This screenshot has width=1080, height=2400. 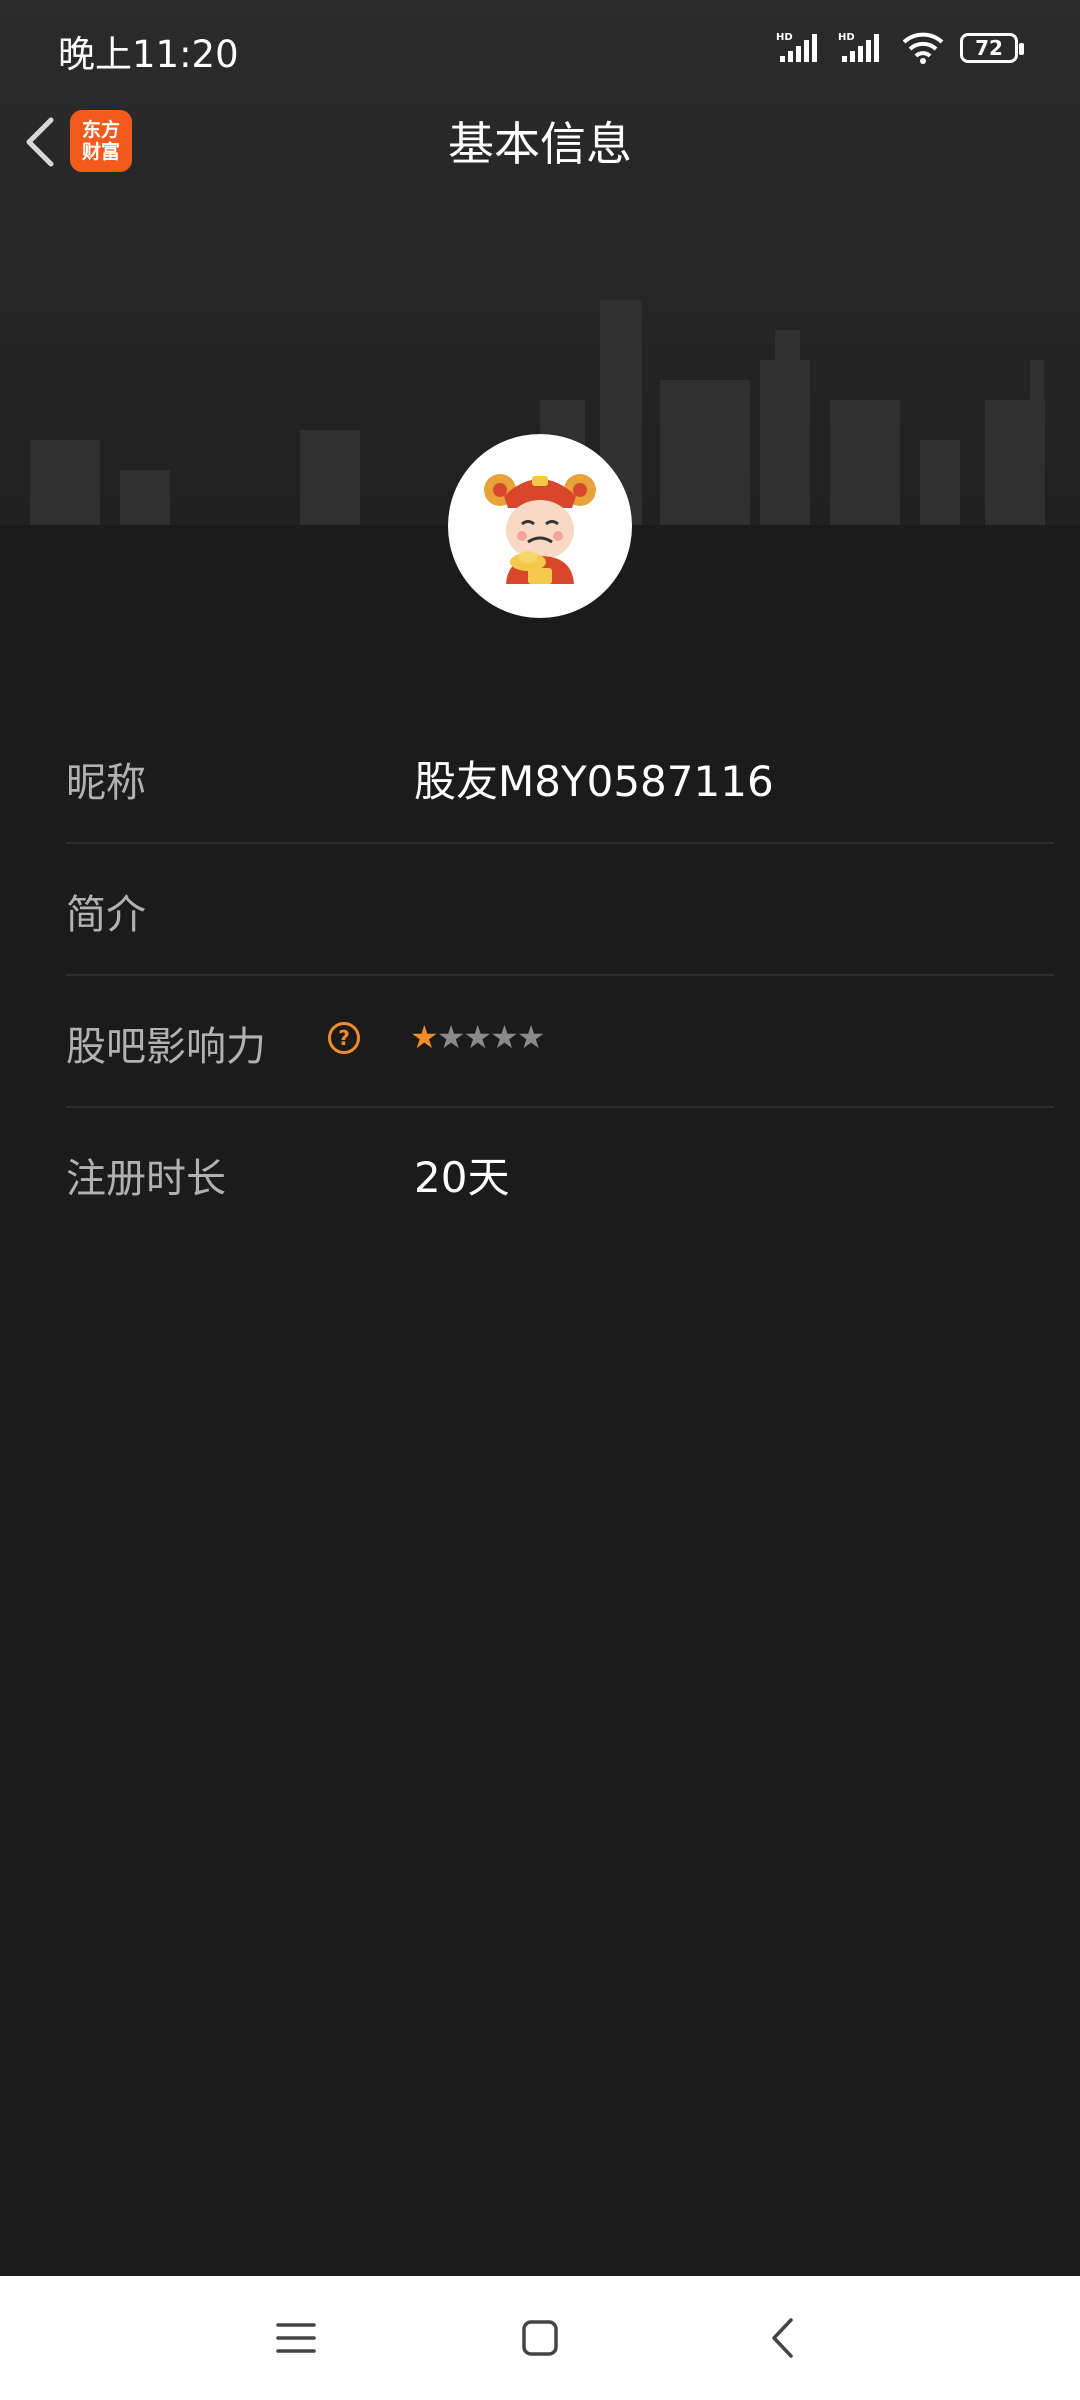 What do you see at coordinates (989, 48) in the screenshot?
I see `battery-level: 72` at bounding box center [989, 48].